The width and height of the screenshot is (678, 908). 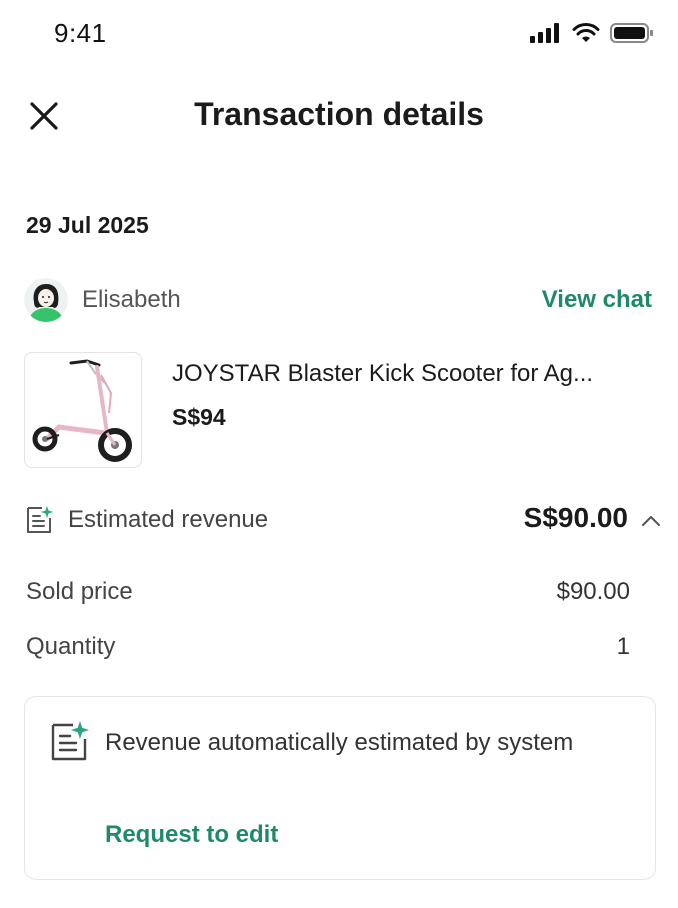 I want to click on status-bar: 9:41, so click(x=339, y=35).